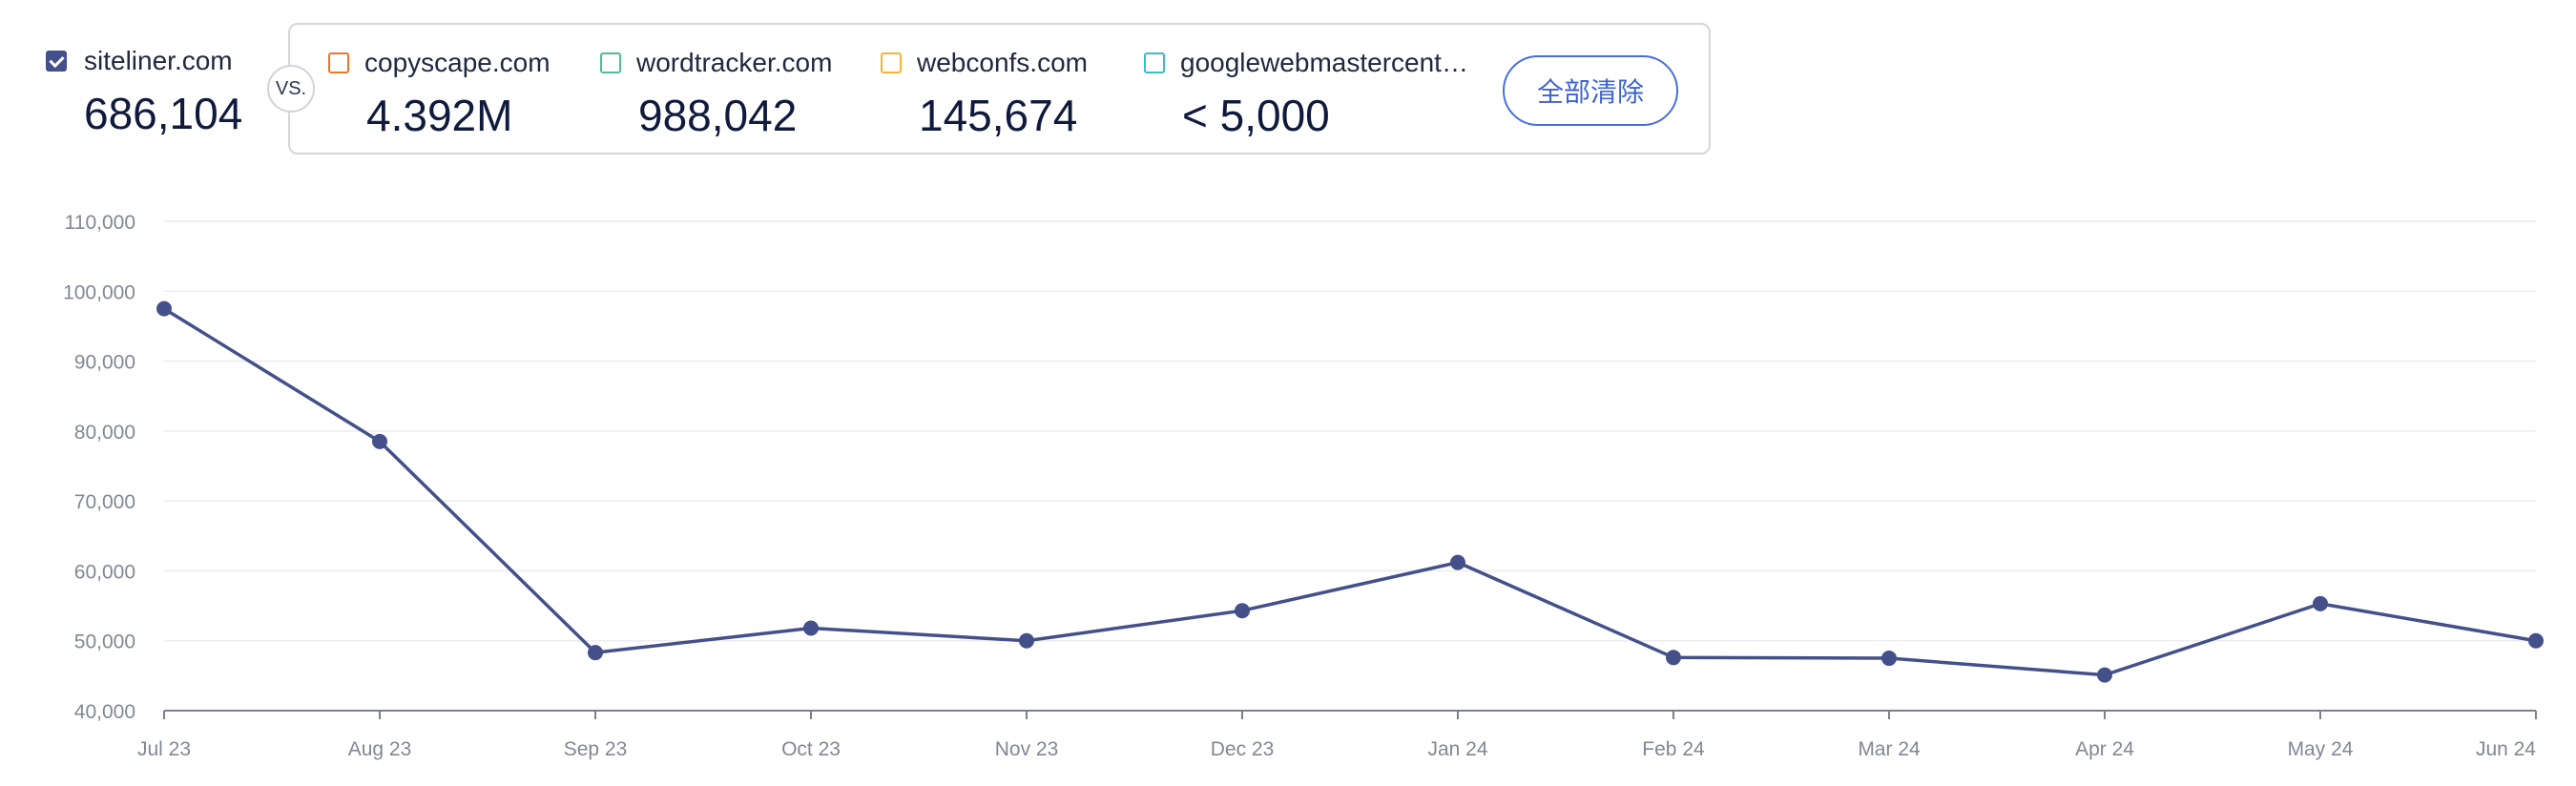 The width and height of the screenshot is (2576, 786). What do you see at coordinates (104, 433) in the screenshot?
I see `y-tick-label: 80,000` at bounding box center [104, 433].